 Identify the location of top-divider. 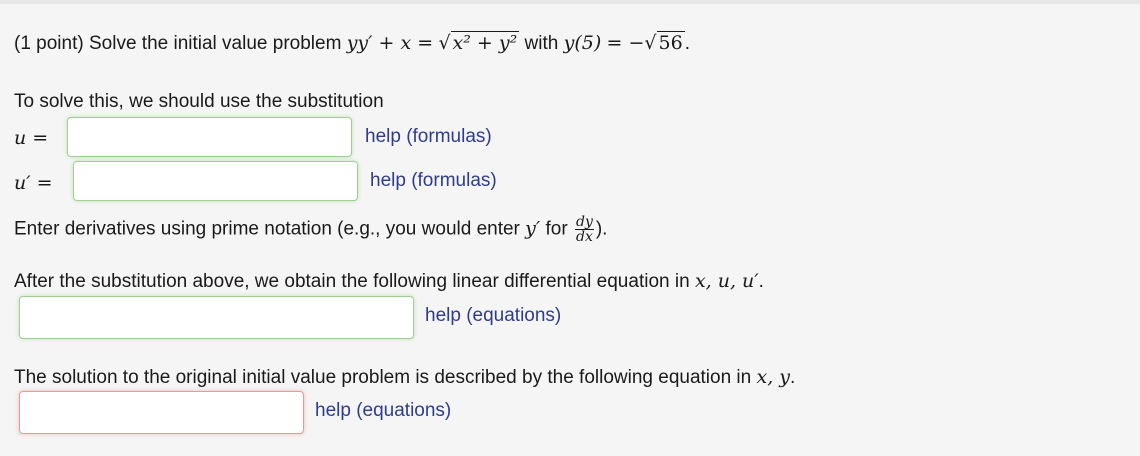
(570, 2).